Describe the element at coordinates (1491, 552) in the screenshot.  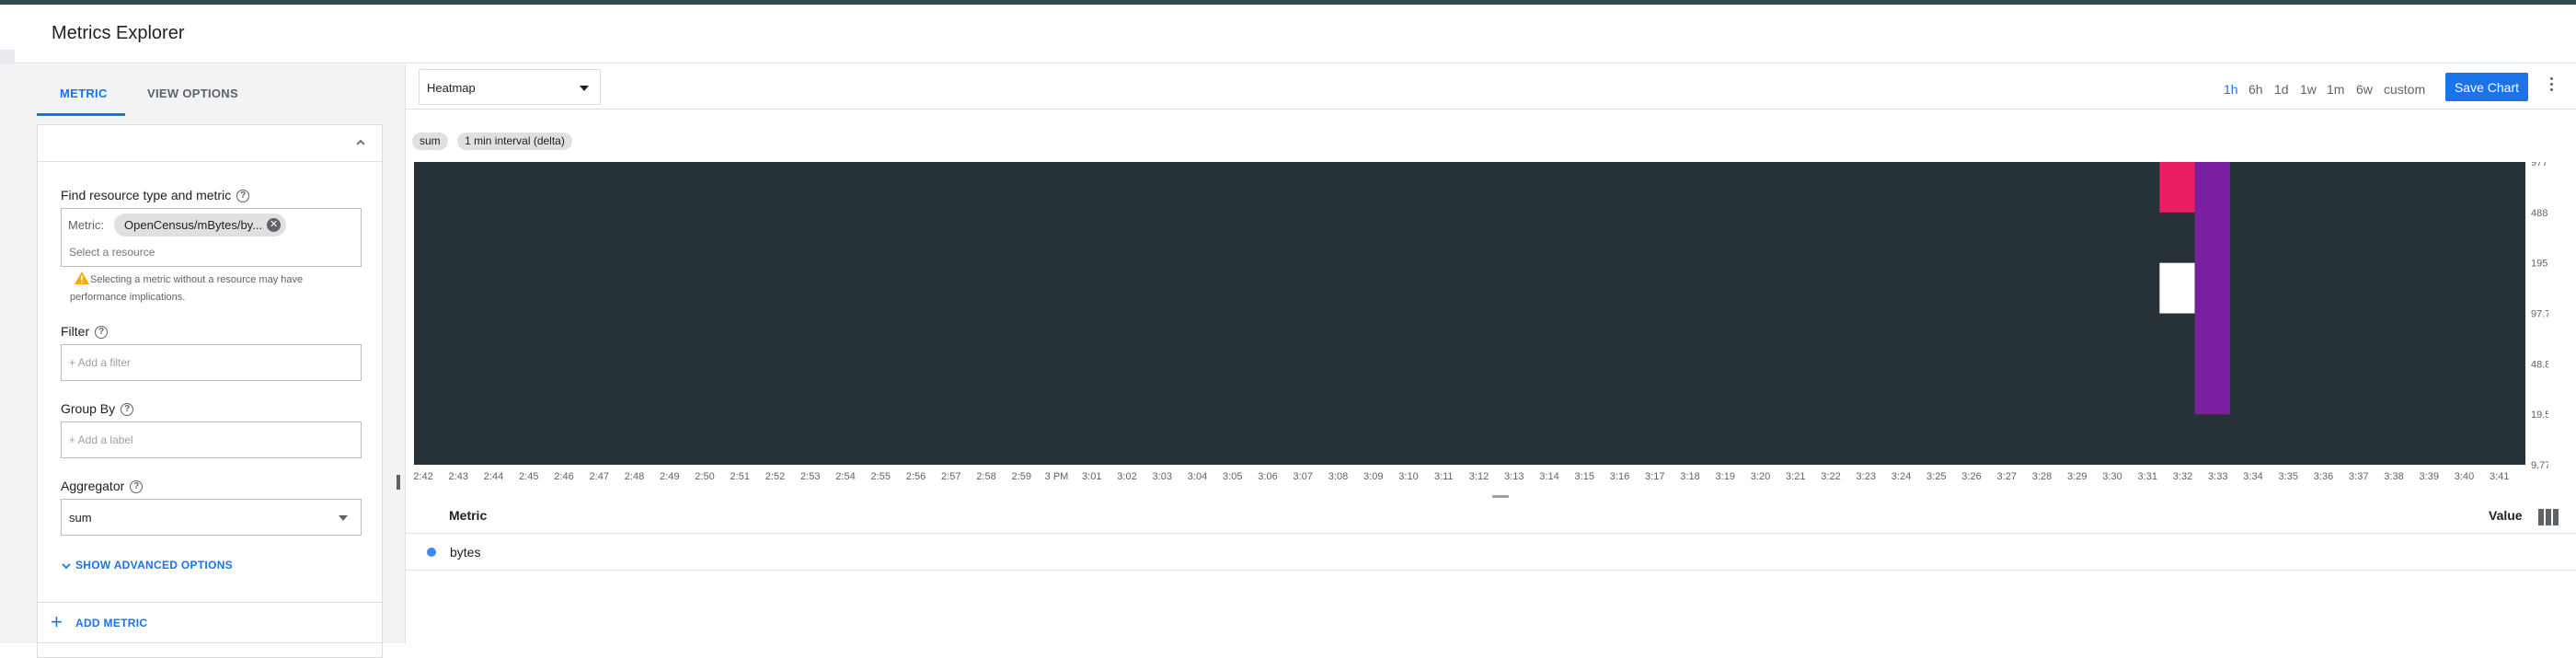
I see `legend-row: bytes` at that location.